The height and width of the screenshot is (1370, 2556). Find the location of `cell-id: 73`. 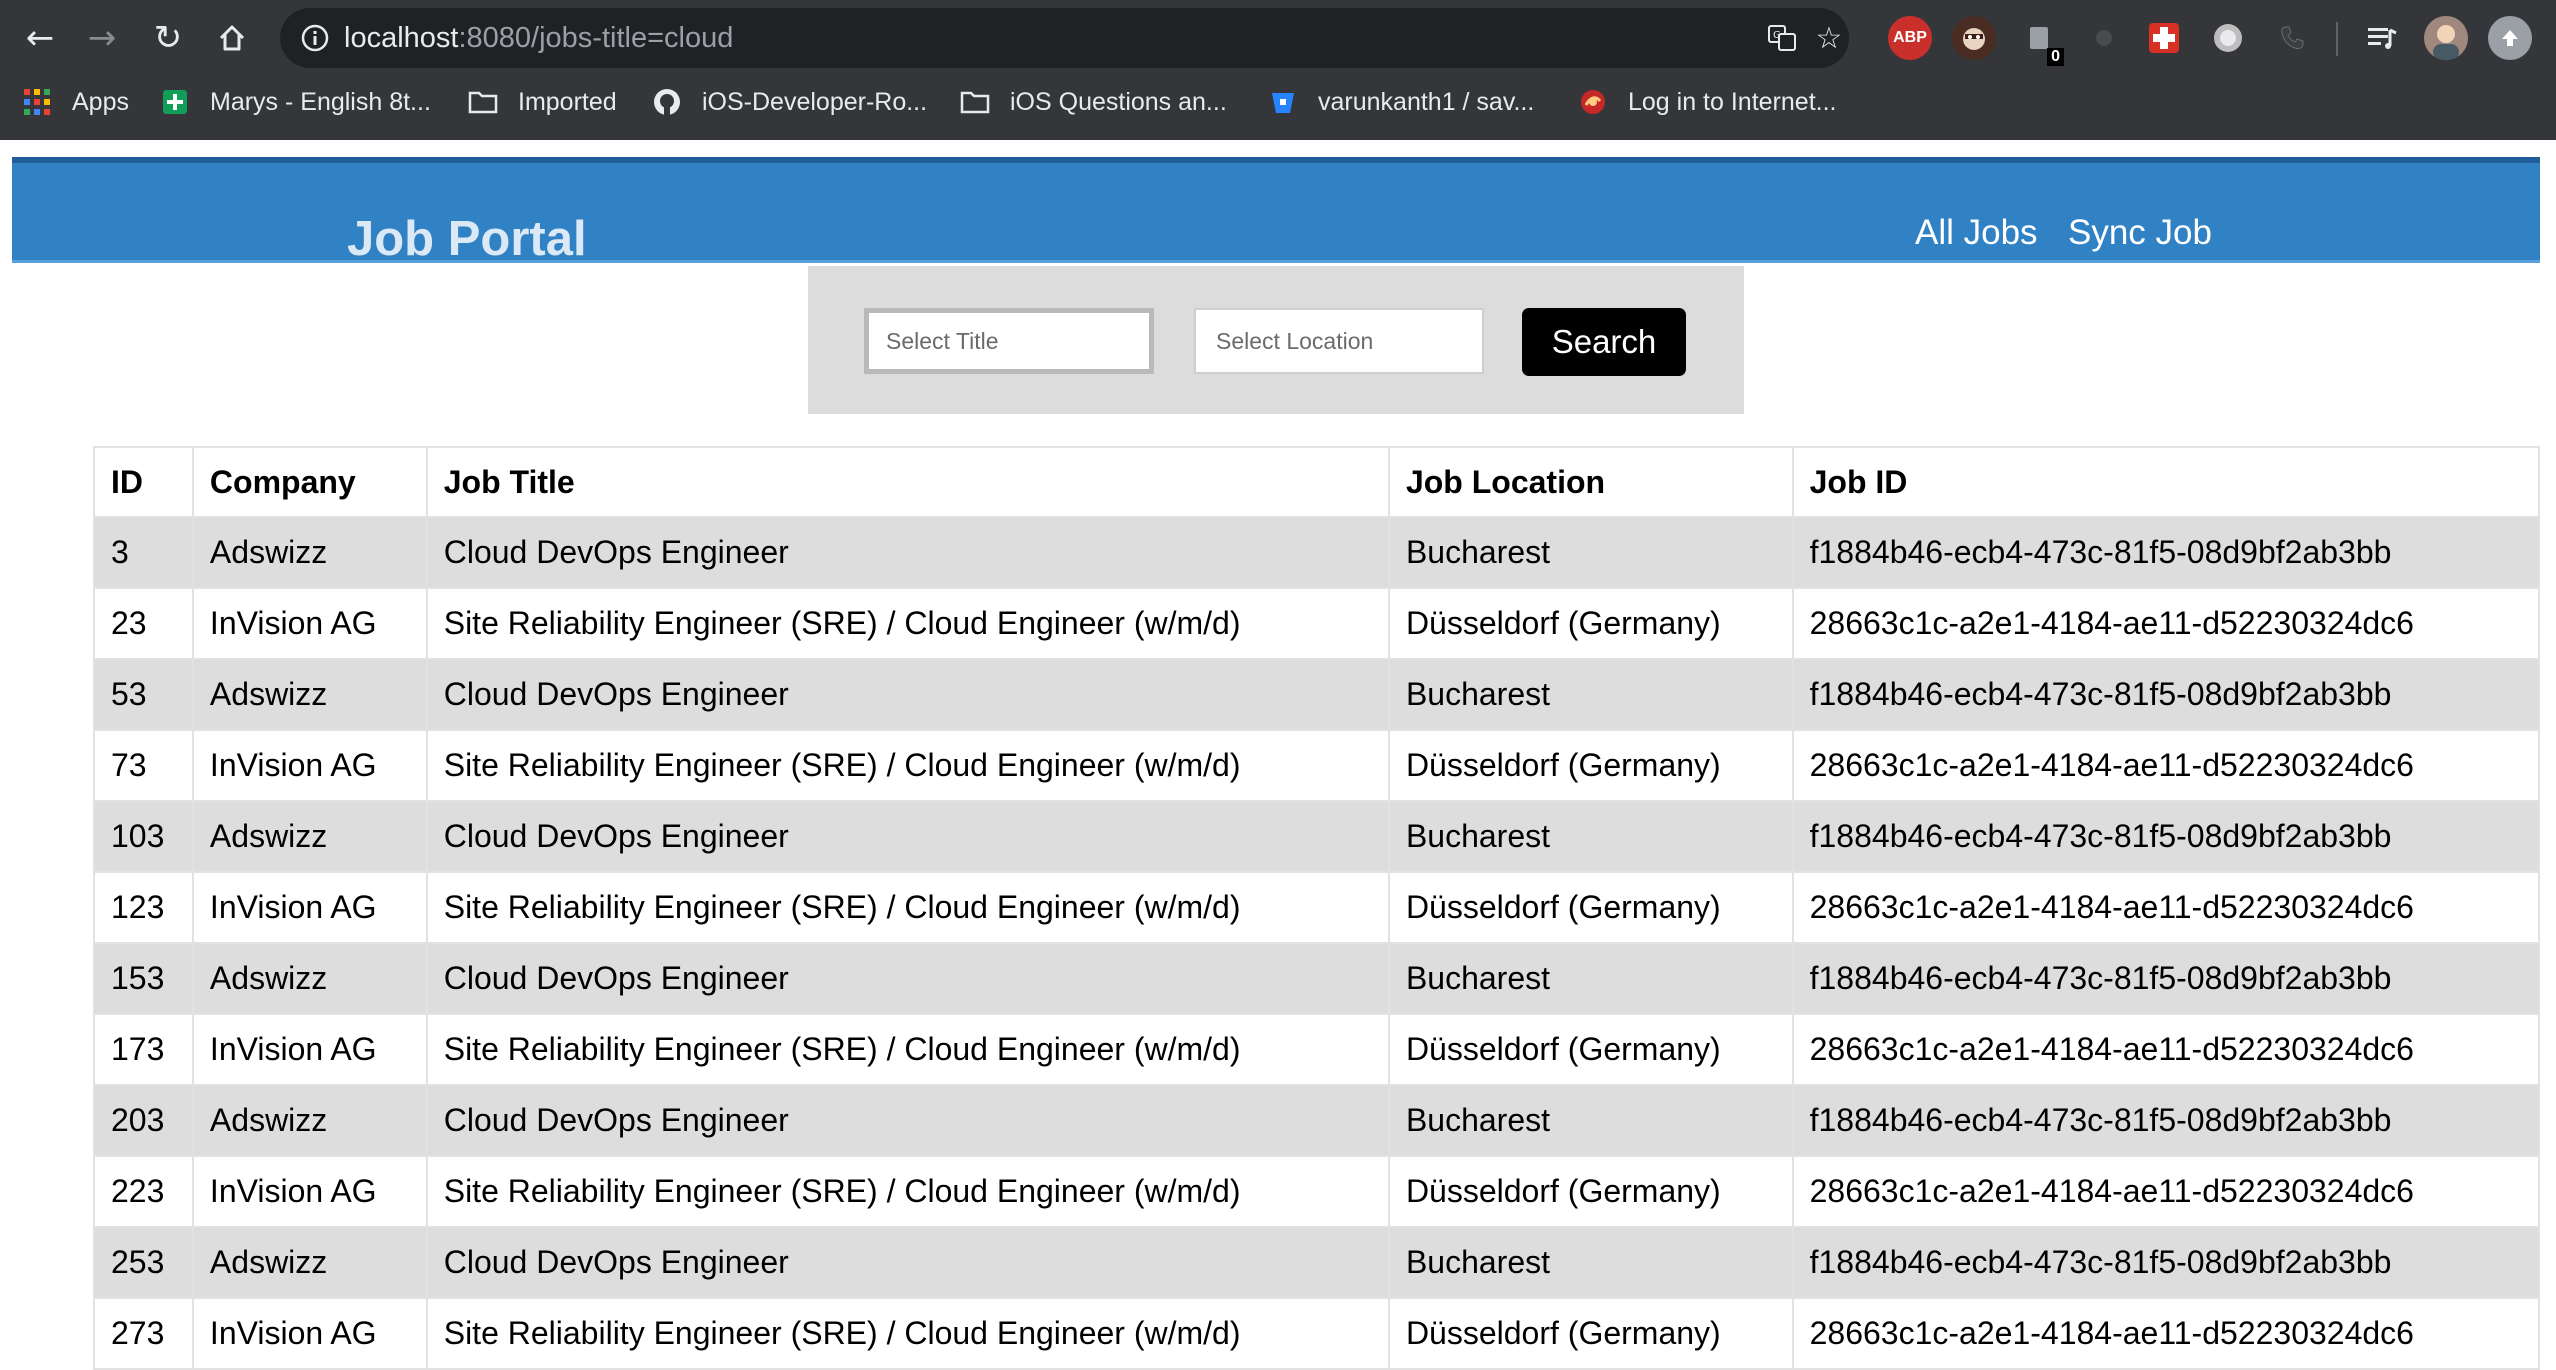

cell-id: 73 is located at coordinates (143, 765).